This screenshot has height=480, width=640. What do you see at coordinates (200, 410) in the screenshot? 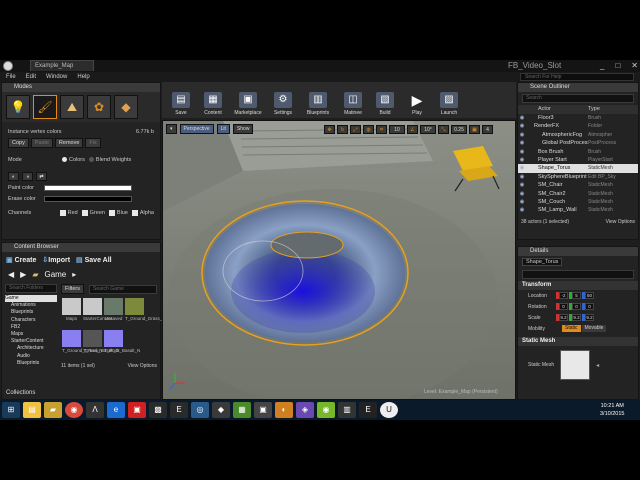
I see `steam-icon: ◎` at bounding box center [200, 410].